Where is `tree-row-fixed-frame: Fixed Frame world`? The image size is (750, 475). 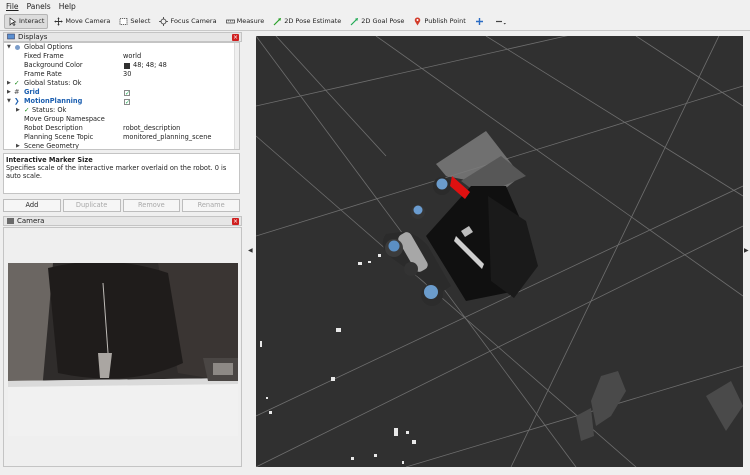
tree-row-fixed-frame: Fixed Frame world is located at coordinates (121, 56).